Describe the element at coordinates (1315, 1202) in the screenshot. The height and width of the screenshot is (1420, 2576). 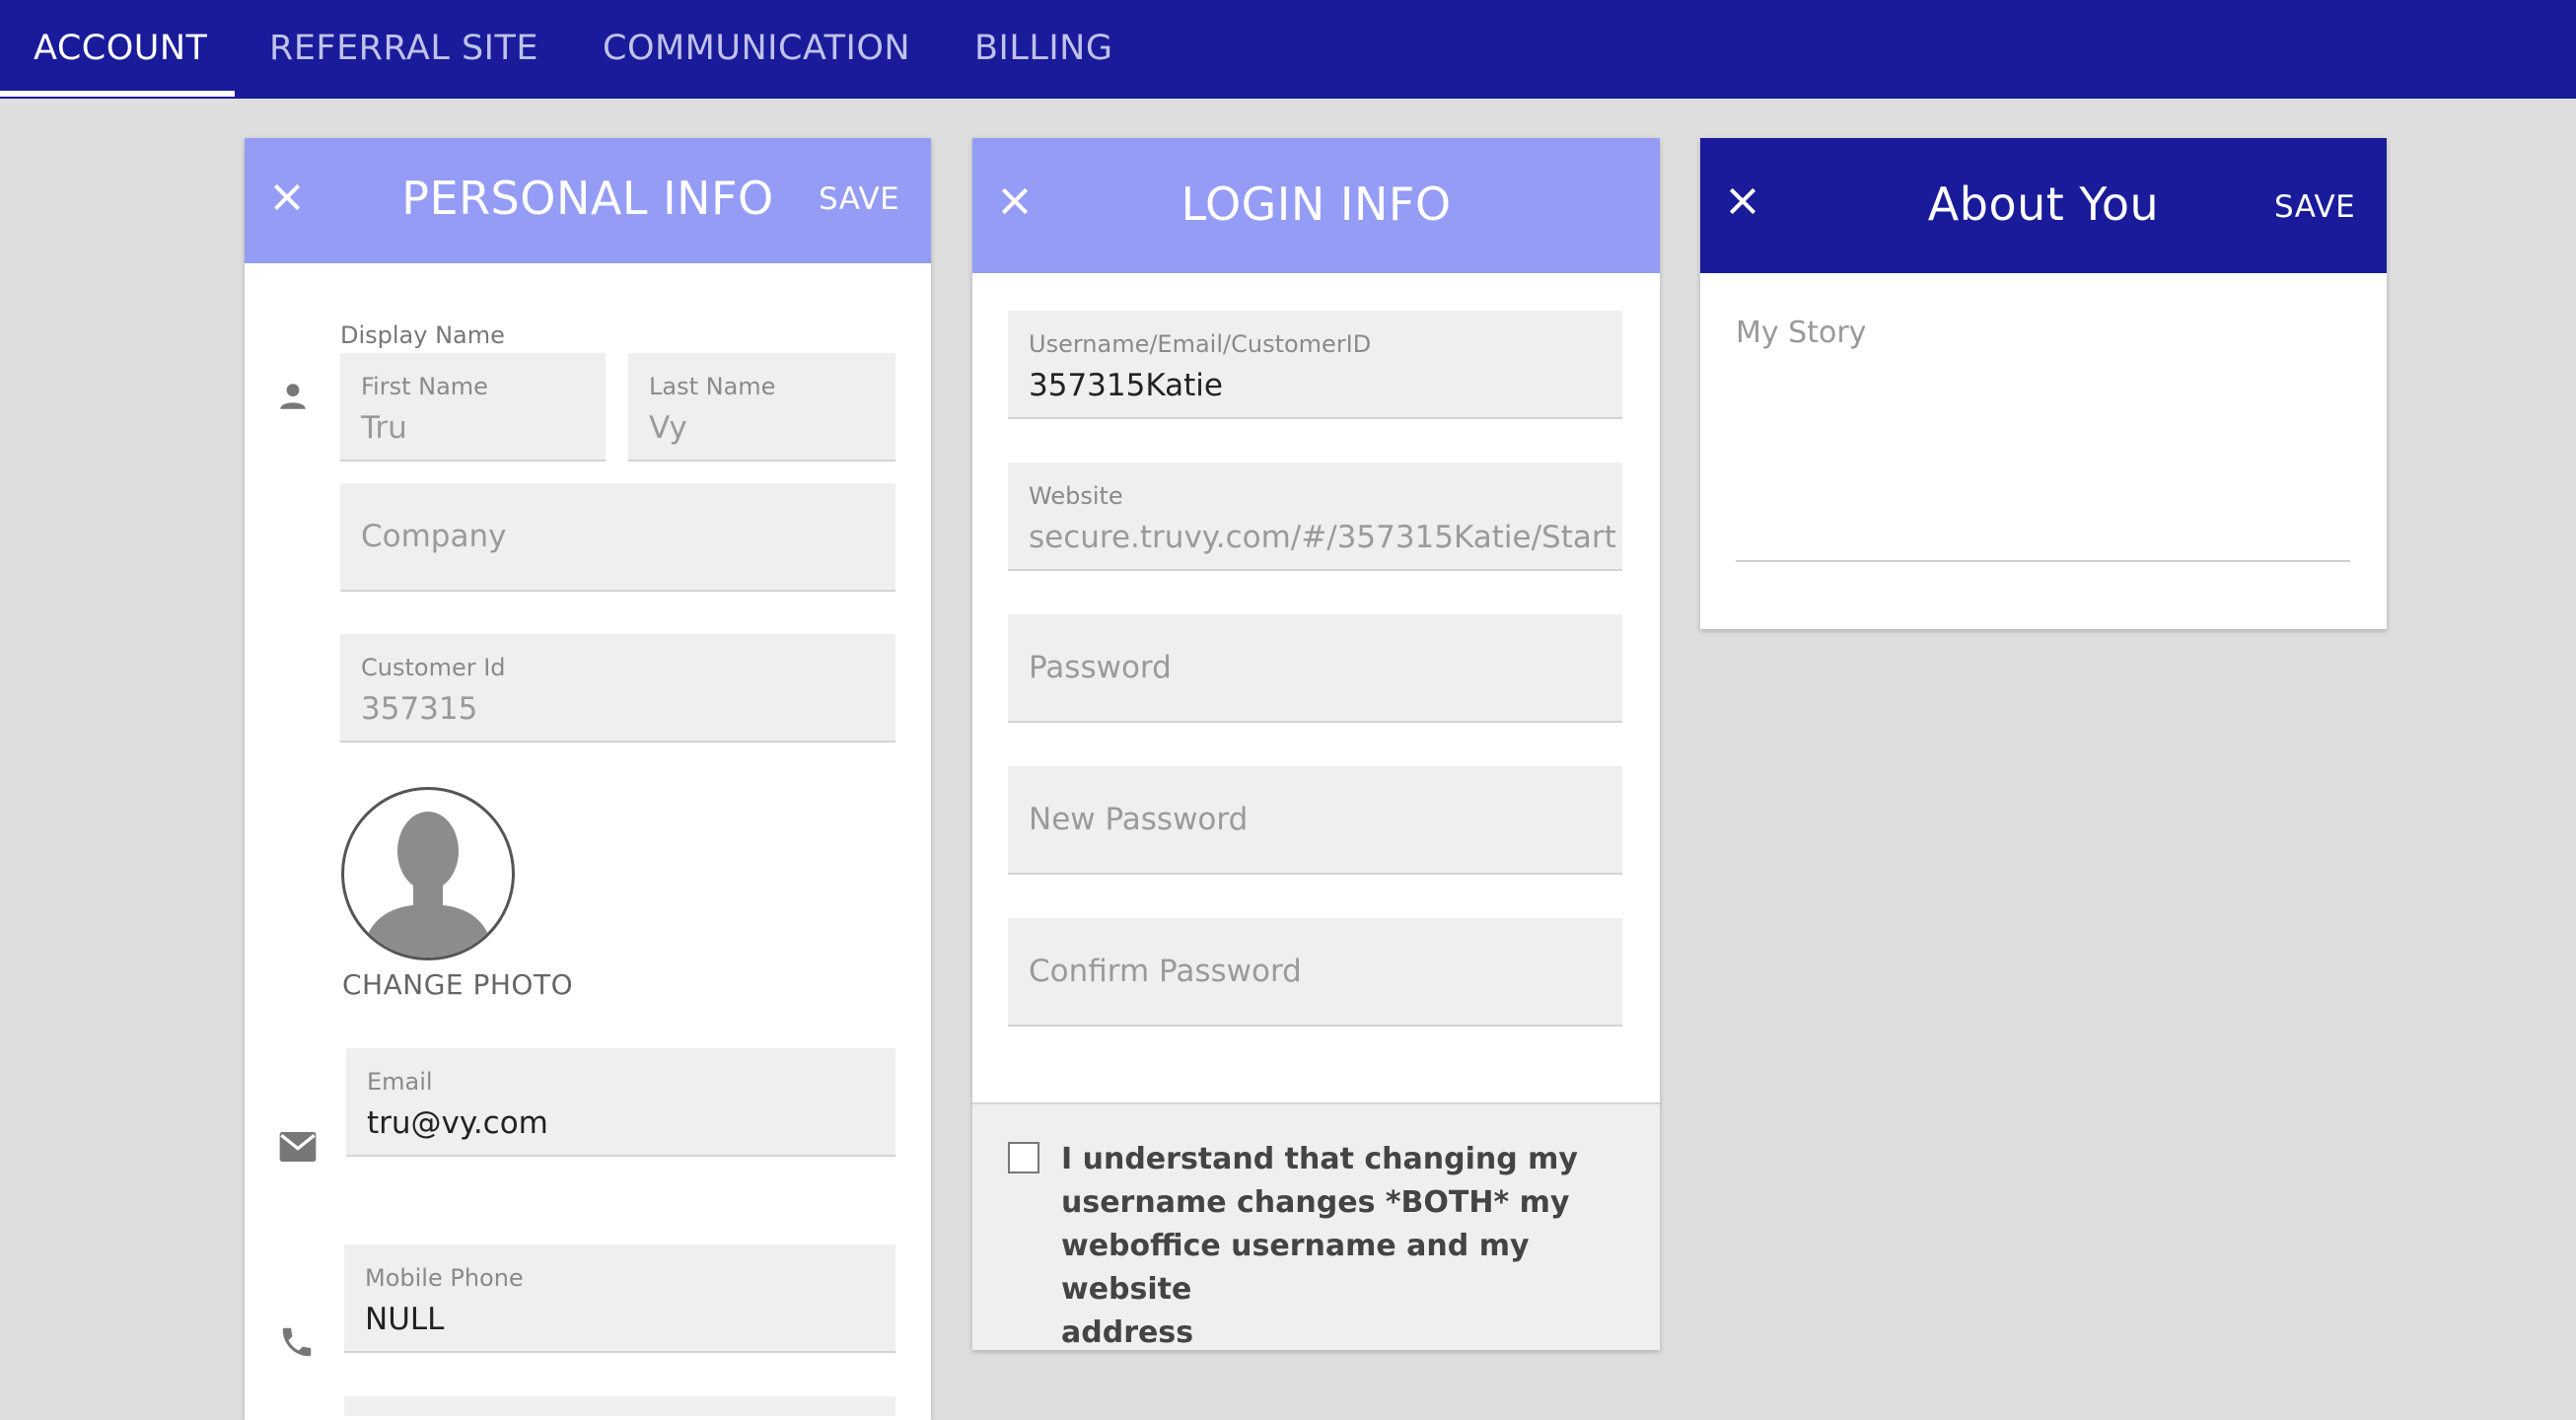
I see `notice-line: username changes *BOTH* my` at that location.